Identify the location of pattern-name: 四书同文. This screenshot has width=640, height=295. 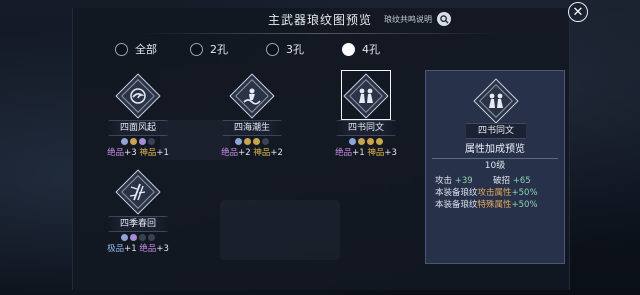
(366, 128).